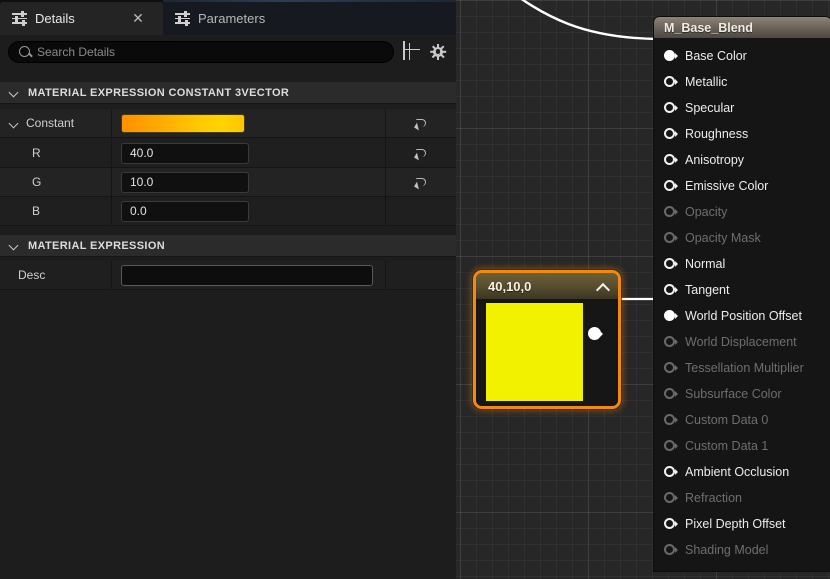 The height and width of the screenshot is (579, 830). I want to click on property-row-constant: Constant, so click(228, 123).